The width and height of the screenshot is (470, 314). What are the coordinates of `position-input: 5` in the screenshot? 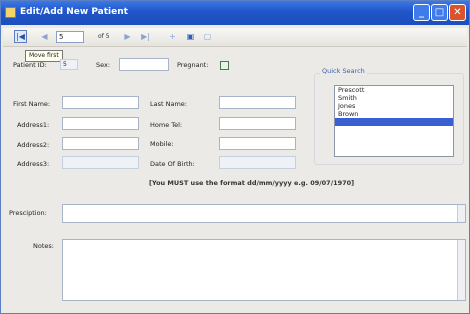 It's located at (70, 37).